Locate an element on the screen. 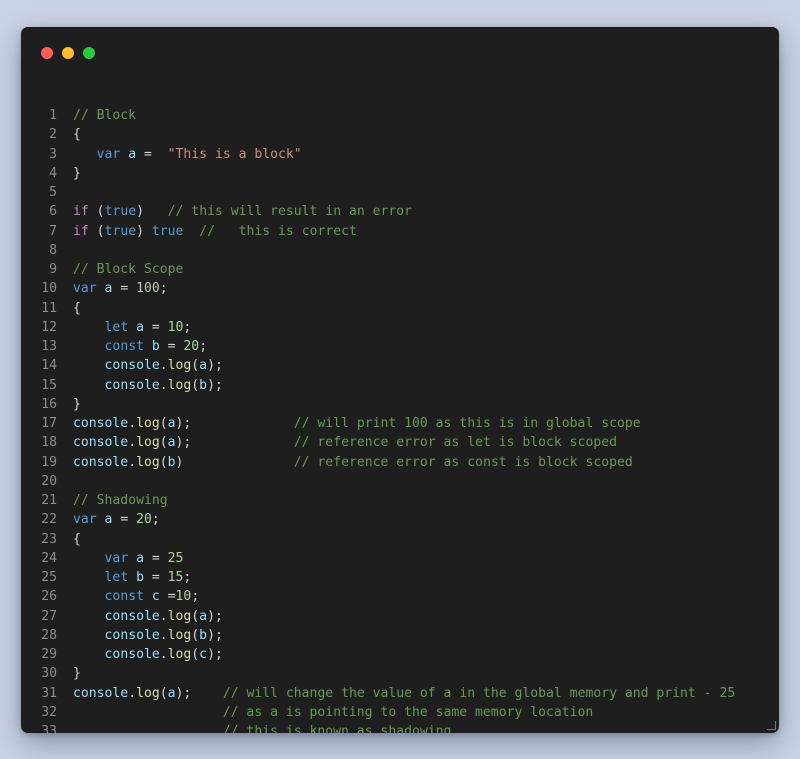 The height and width of the screenshot is (759, 800). close-window-button is located at coordinates (47, 53).